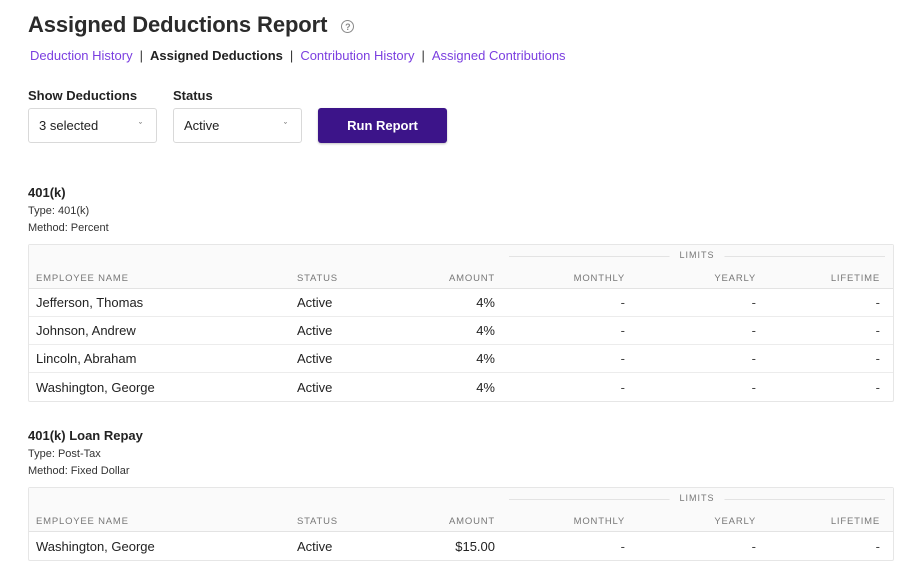 The width and height of the screenshot is (921, 574). What do you see at coordinates (461, 303) in the screenshot?
I see `table-row: Jefferson, Thomas Active 4% - - -` at bounding box center [461, 303].